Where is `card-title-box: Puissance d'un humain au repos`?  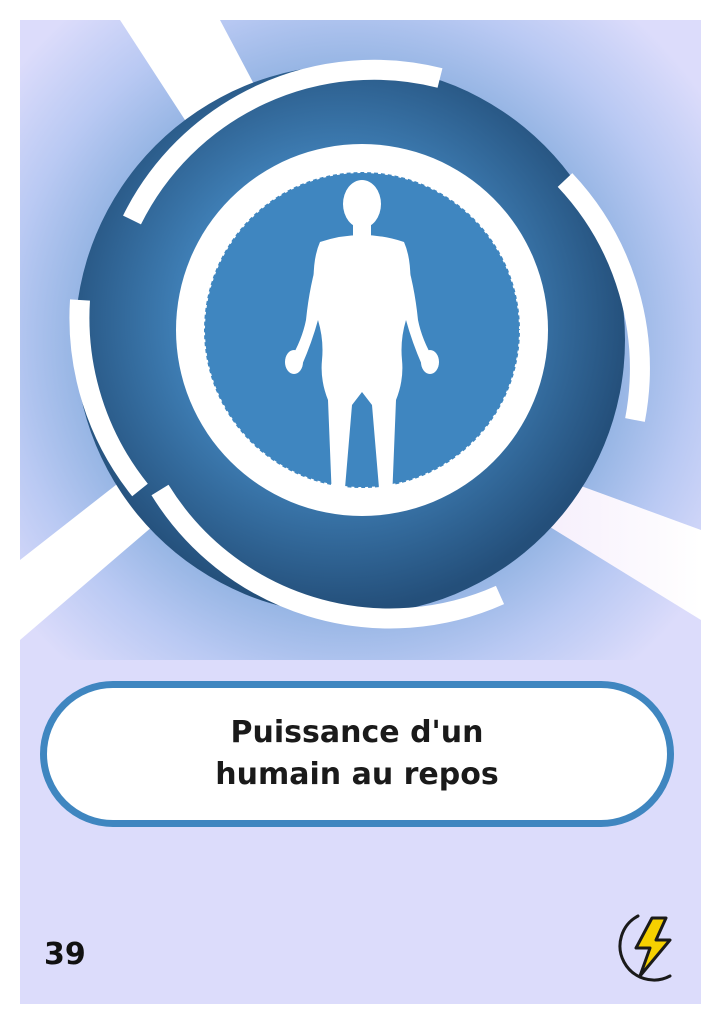
card-title-box: Puissance d'un humain au repos is located at coordinates (357, 754).